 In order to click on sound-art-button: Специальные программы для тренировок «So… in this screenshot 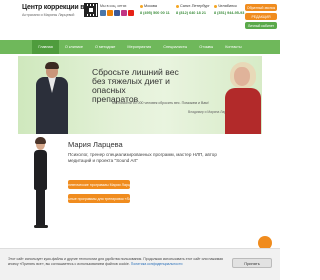, I will do `click(99, 198)`.